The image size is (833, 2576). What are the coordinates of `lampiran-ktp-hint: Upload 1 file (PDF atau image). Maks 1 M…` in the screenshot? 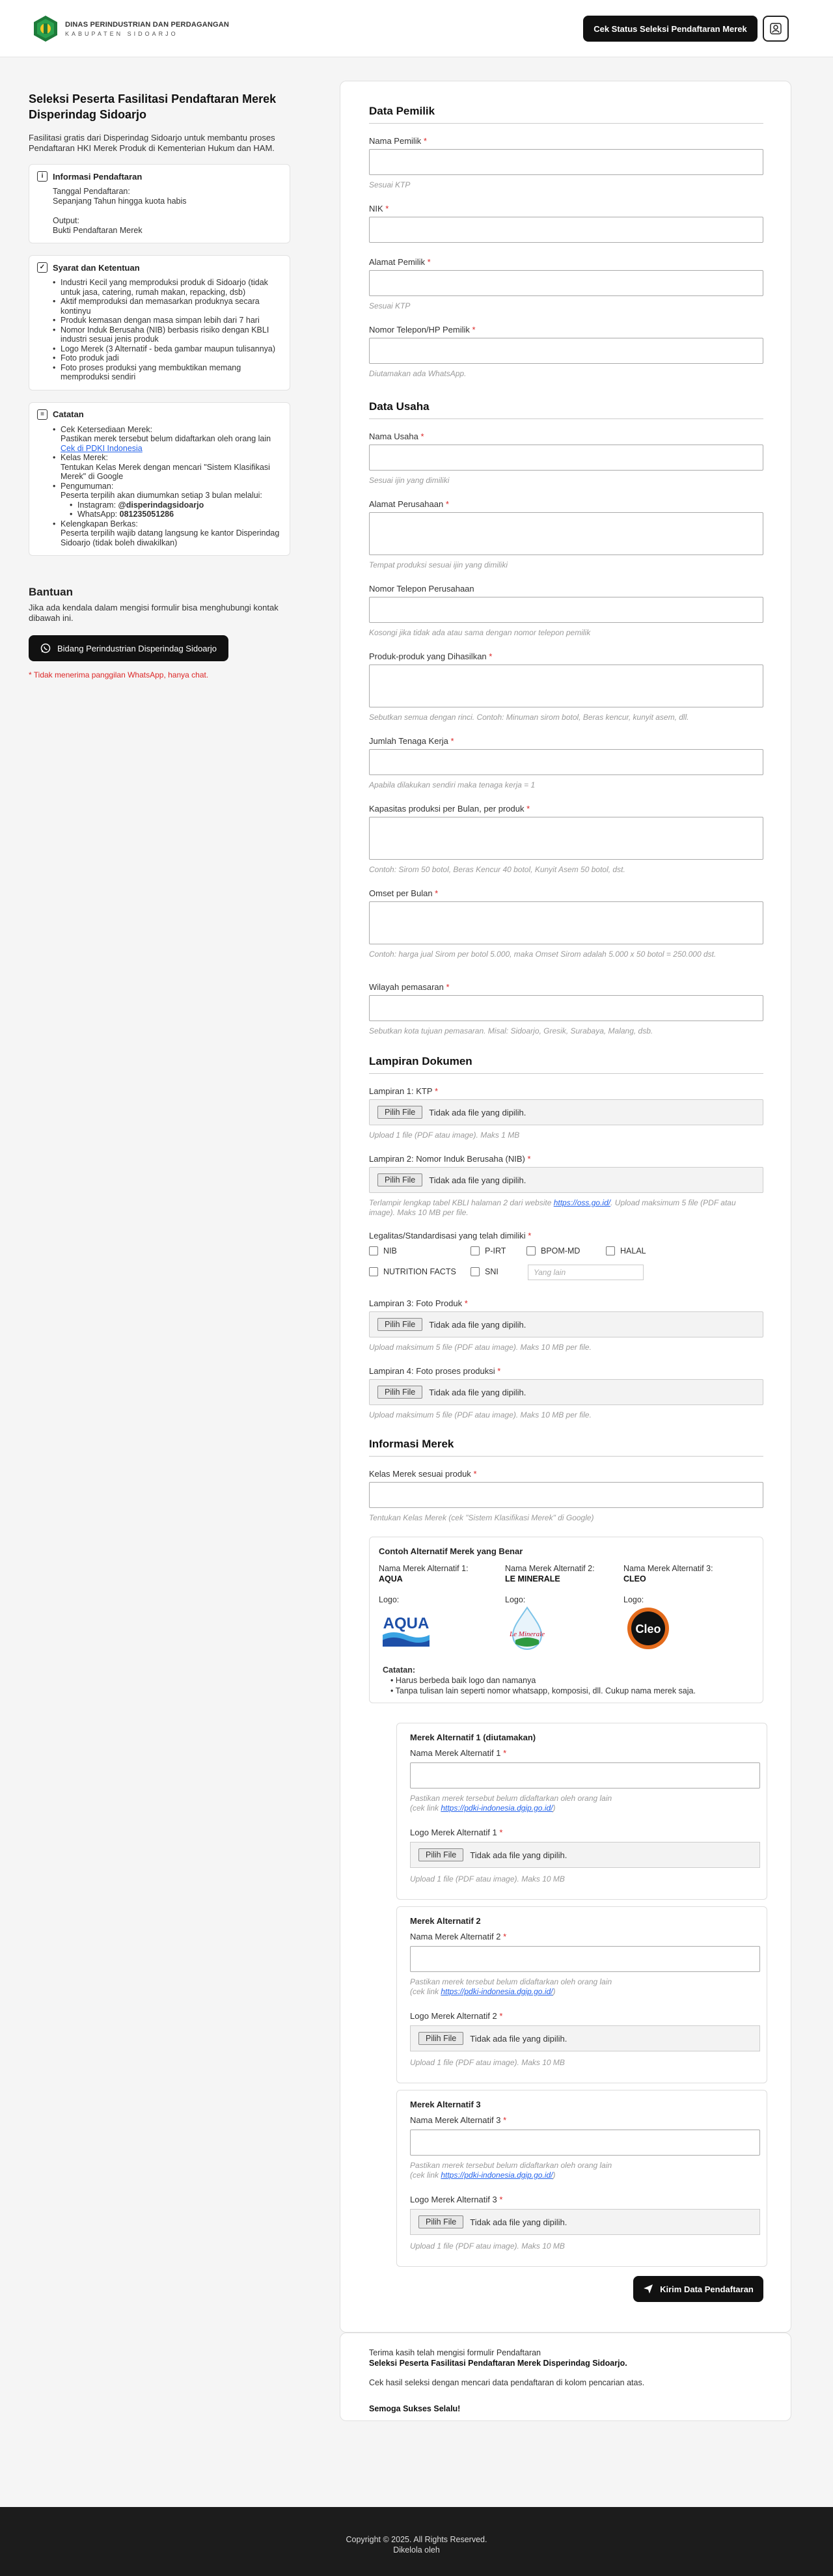 It's located at (445, 1135).